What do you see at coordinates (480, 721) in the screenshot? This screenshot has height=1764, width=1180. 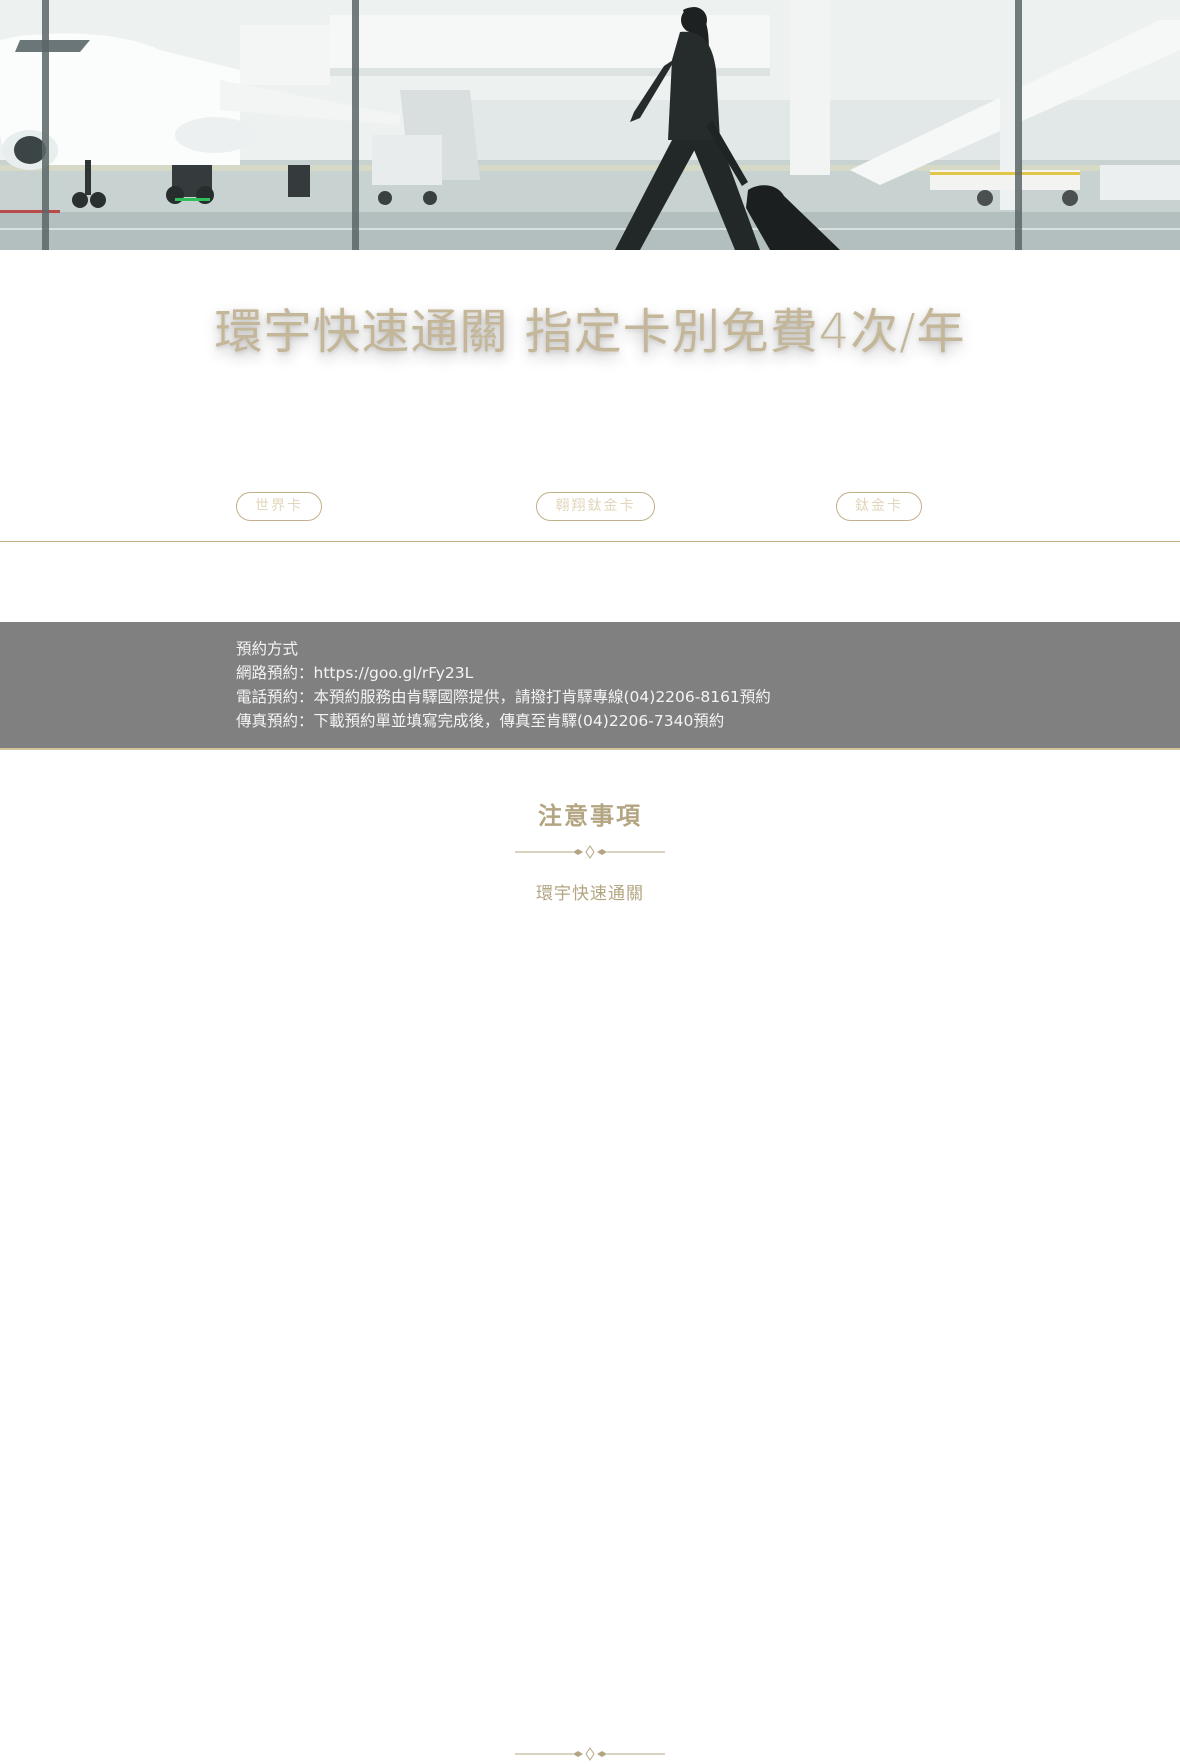 I see `reservation-fax: 傳真預約：下載預約單並填寫完成後，傳真至肯驛(04)2206-7340預約` at bounding box center [480, 721].